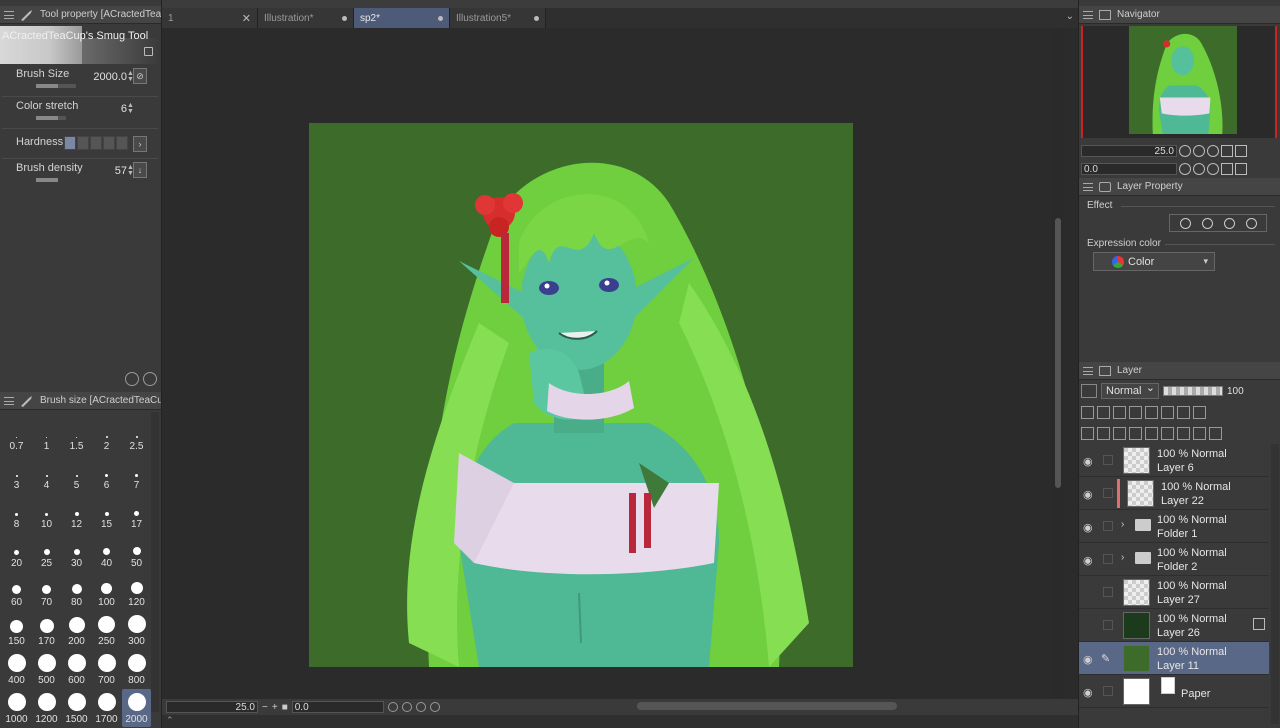  What do you see at coordinates (76, 630) in the screenshot?
I see `brush-size-preset: 200` at bounding box center [76, 630].